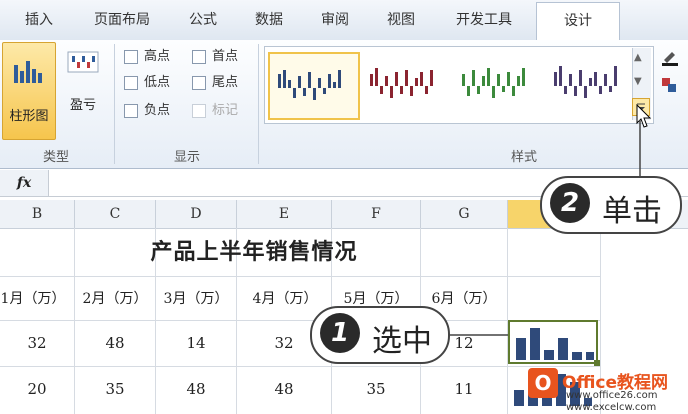 This screenshot has width=688, height=414. I want to click on callout-select: 1 选中, so click(380, 335).